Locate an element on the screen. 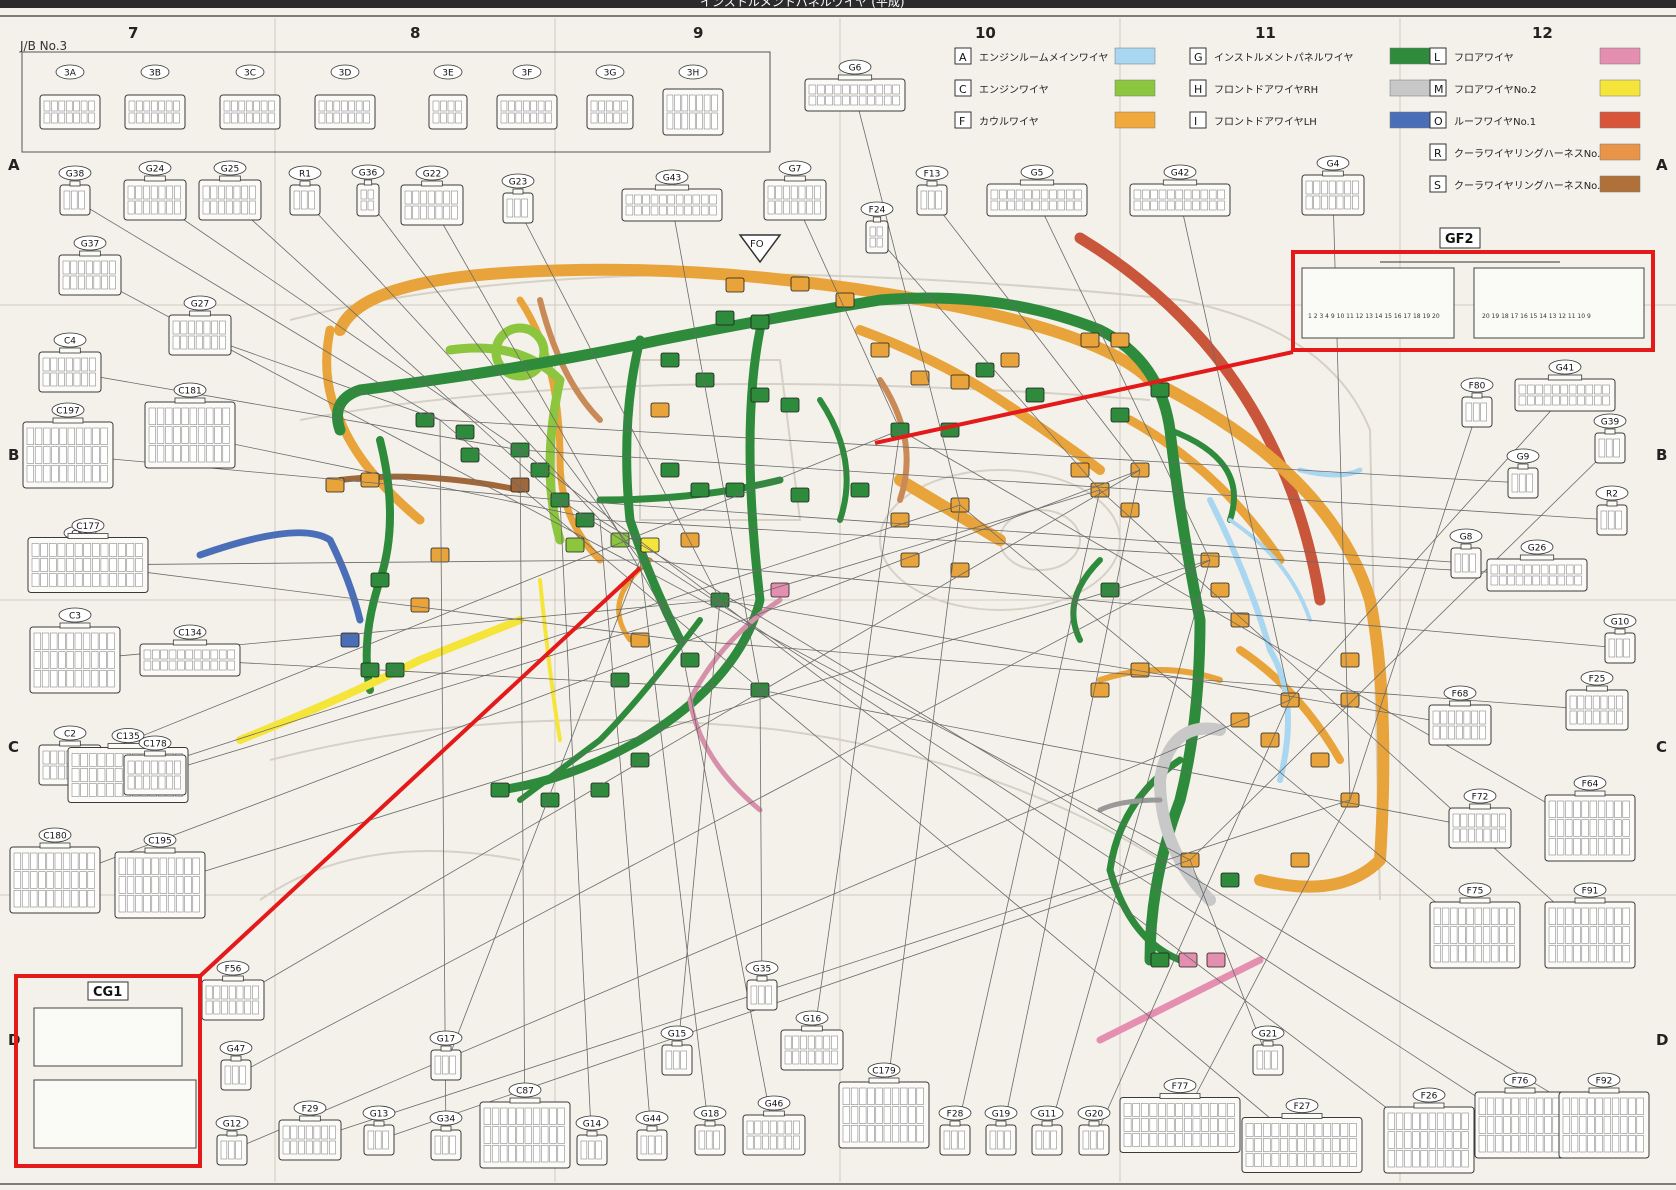  wire-connector-block is located at coordinates (1216, 960).